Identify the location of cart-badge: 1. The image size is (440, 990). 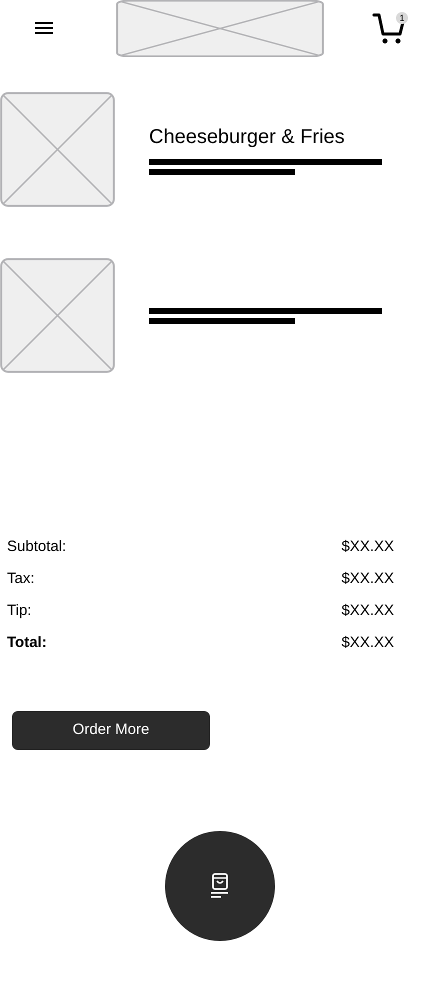
(402, 18).